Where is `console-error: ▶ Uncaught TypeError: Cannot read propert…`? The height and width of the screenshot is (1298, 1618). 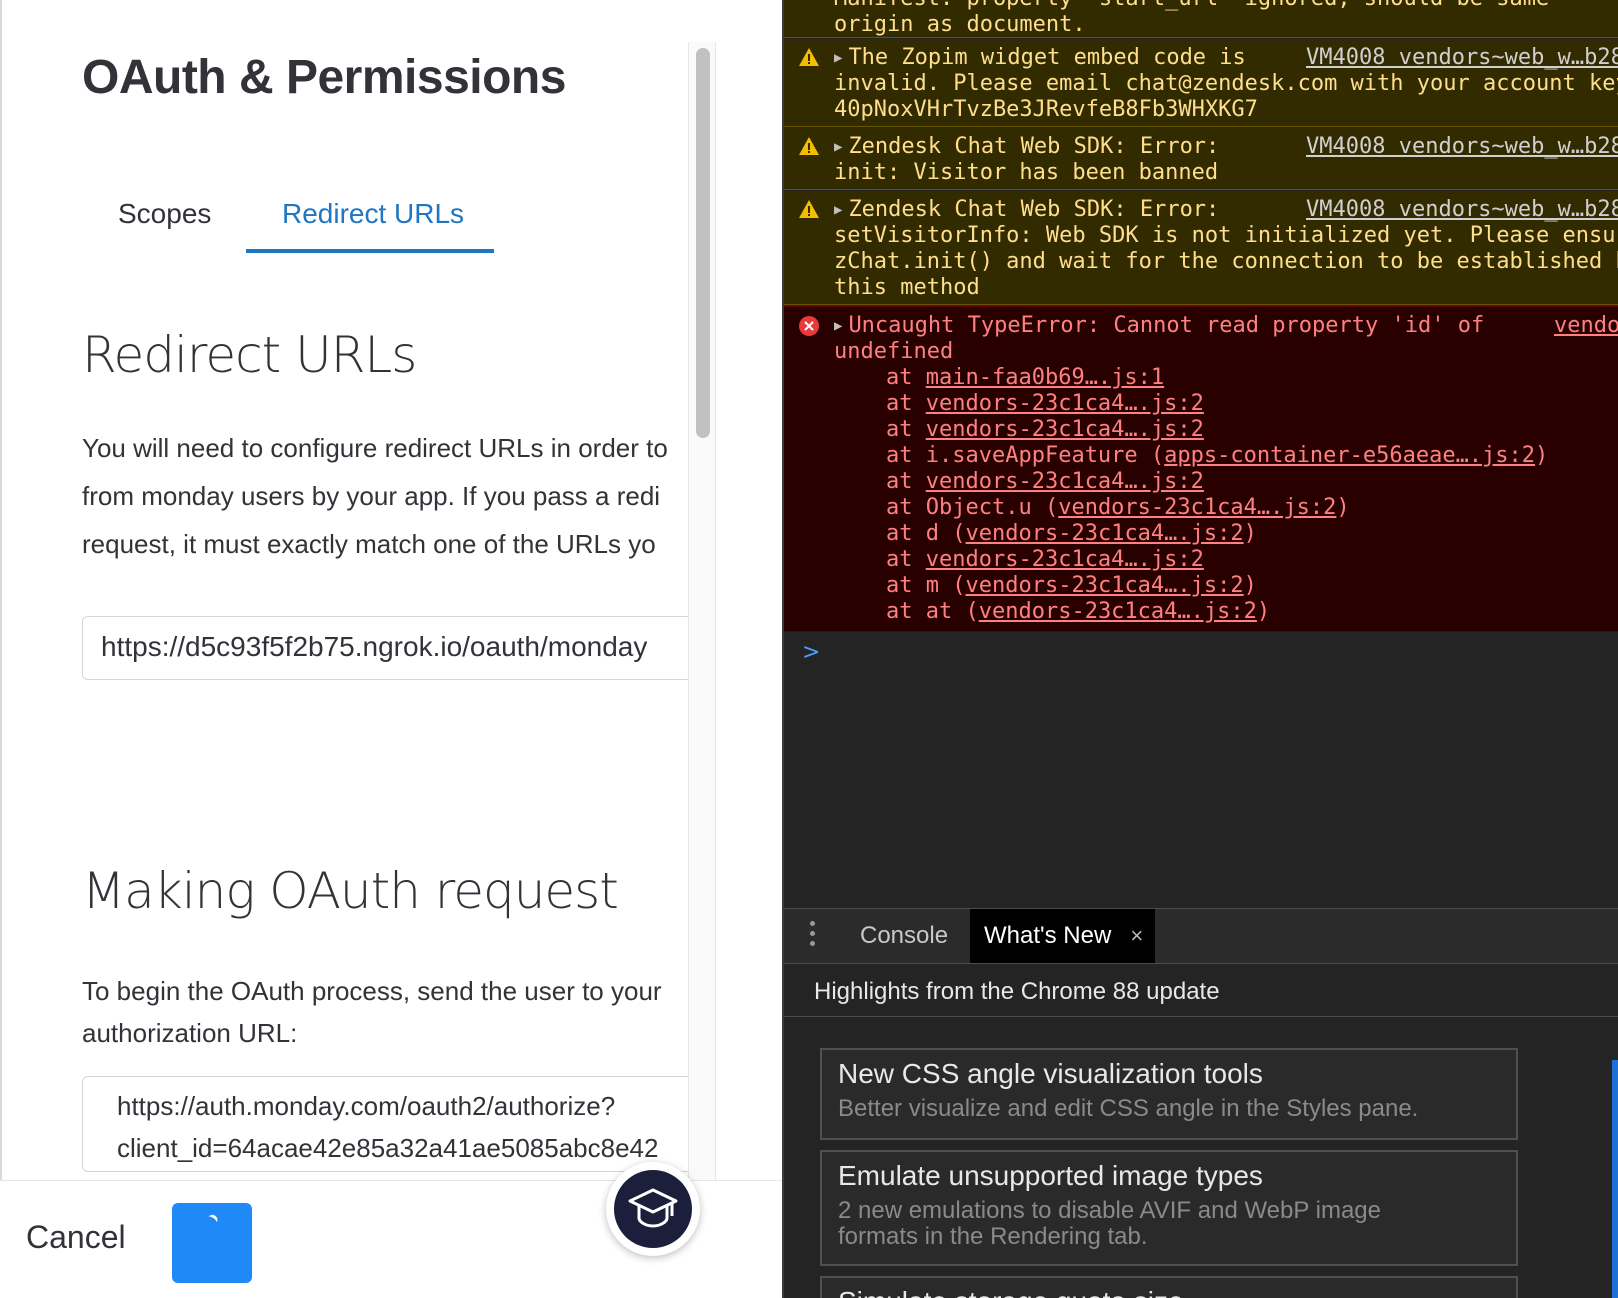
console-error: ▶ Uncaught TypeError: Cannot read propert… is located at coordinates (1201, 469).